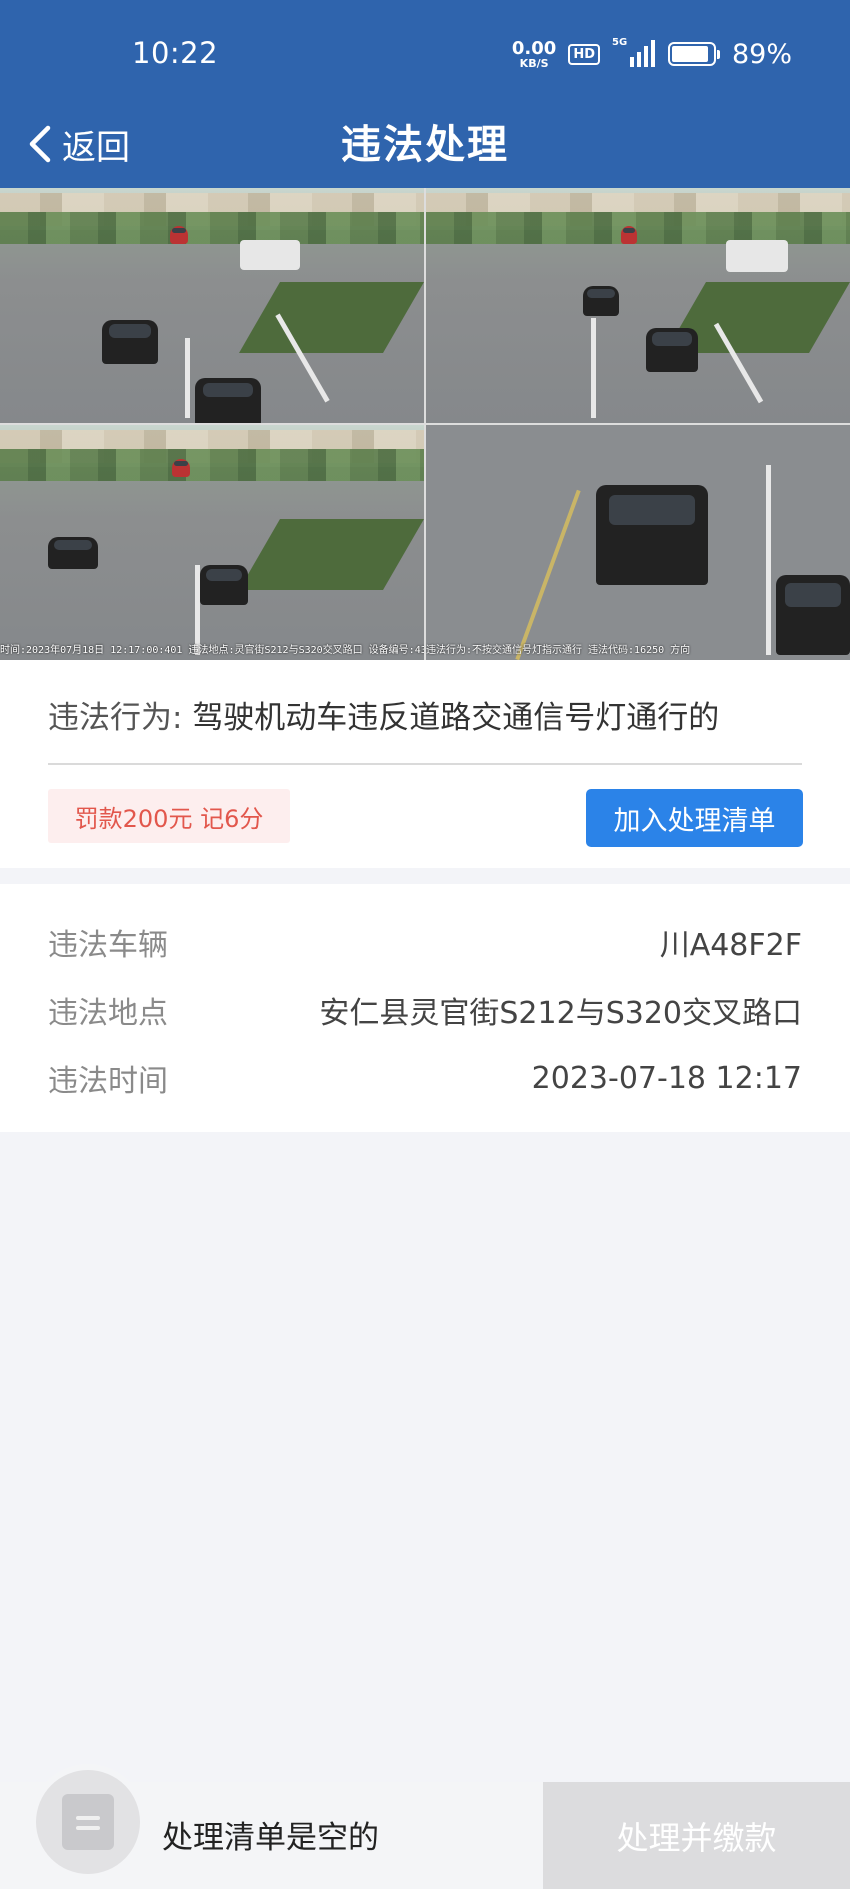 The image size is (850, 1889). Describe the element at coordinates (534, 48) in the screenshot. I see `network-speed-value: 0.00` at that location.